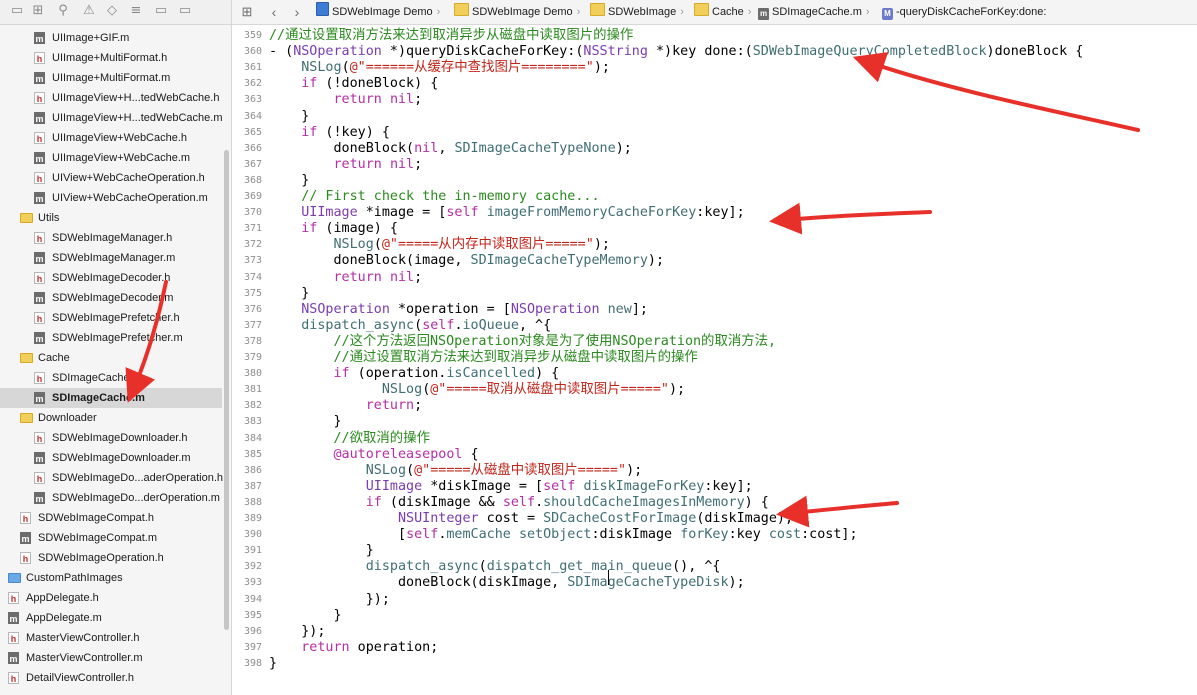 The width and height of the screenshot is (1197, 695). Describe the element at coordinates (345, 406) in the screenshot. I see `code-line: return;` at that location.